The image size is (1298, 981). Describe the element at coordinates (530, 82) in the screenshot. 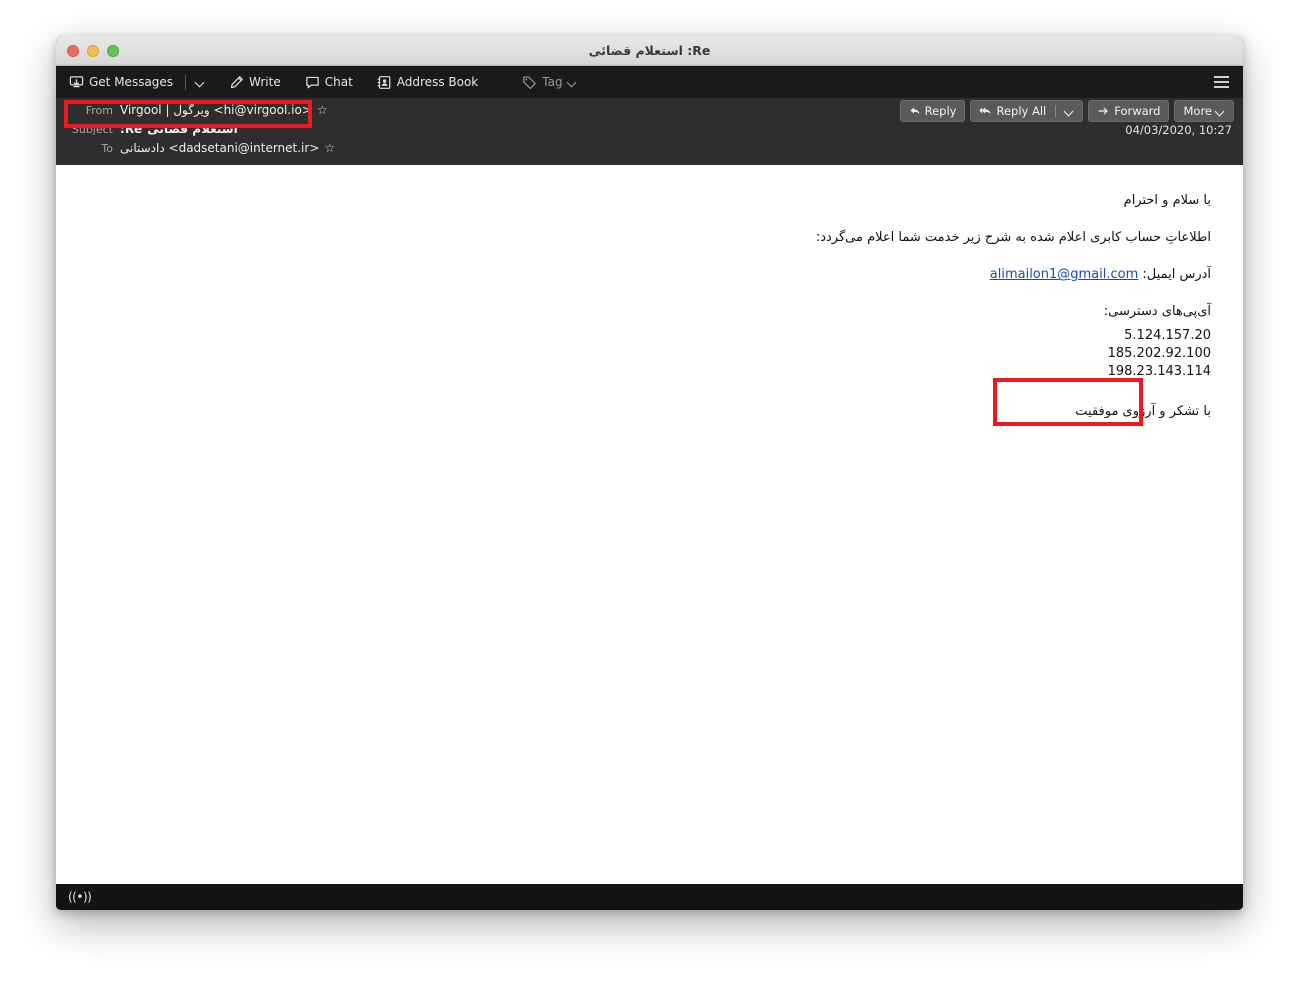

I see `tag-icon` at that location.